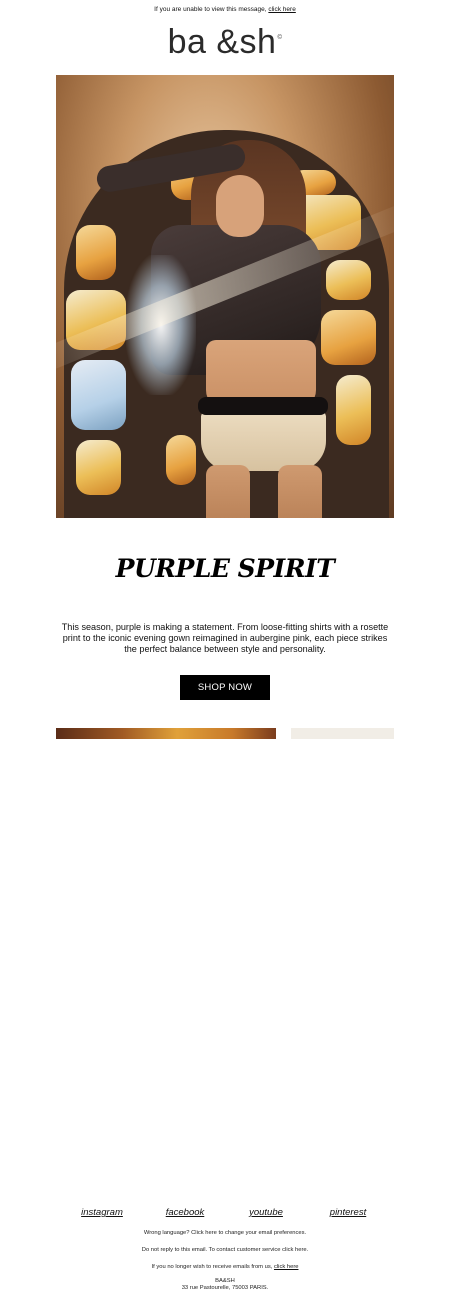 The width and height of the screenshot is (450, 1301). I want to click on logo-text: ba &sh, so click(222, 42).